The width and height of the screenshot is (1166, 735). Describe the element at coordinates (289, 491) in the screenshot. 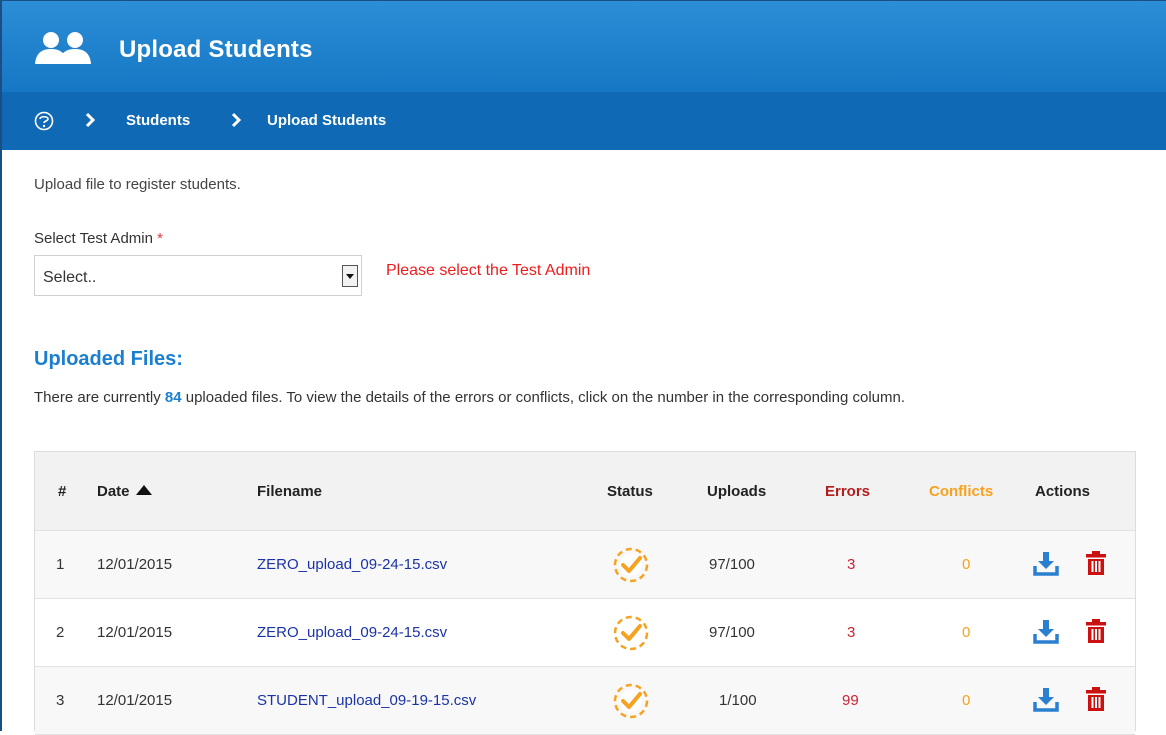

I see `col-filename: Filename` at that location.